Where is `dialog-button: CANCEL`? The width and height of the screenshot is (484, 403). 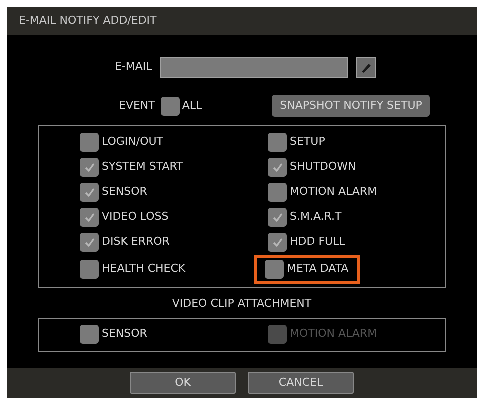
dialog-button: CANCEL is located at coordinates (301, 383).